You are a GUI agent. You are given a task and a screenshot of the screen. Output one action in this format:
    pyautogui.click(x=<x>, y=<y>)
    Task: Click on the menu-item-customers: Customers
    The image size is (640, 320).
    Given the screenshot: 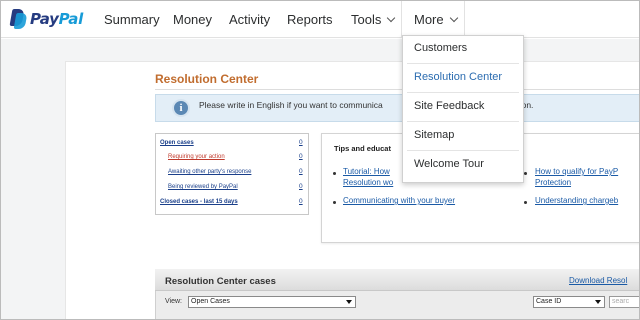 What is the action you would take?
    pyautogui.click(x=440, y=48)
    